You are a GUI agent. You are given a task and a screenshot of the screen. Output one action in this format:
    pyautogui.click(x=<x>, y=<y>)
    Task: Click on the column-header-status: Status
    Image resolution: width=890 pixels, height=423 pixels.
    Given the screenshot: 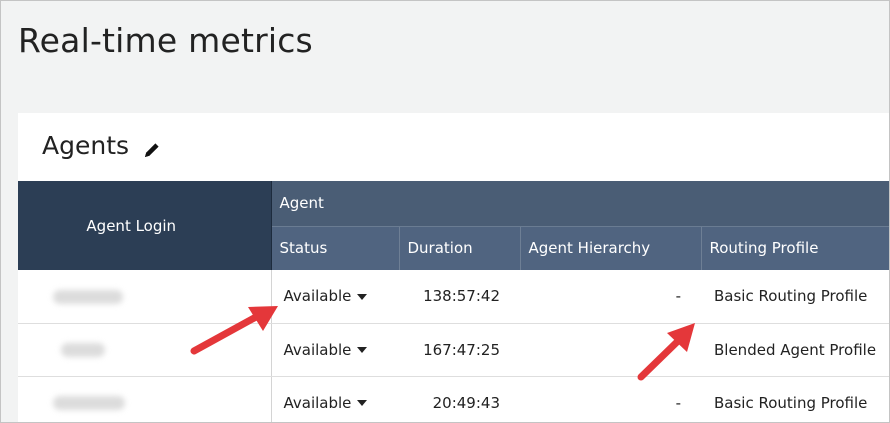 What is the action you would take?
    pyautogui.click(x=335, y=248)
    